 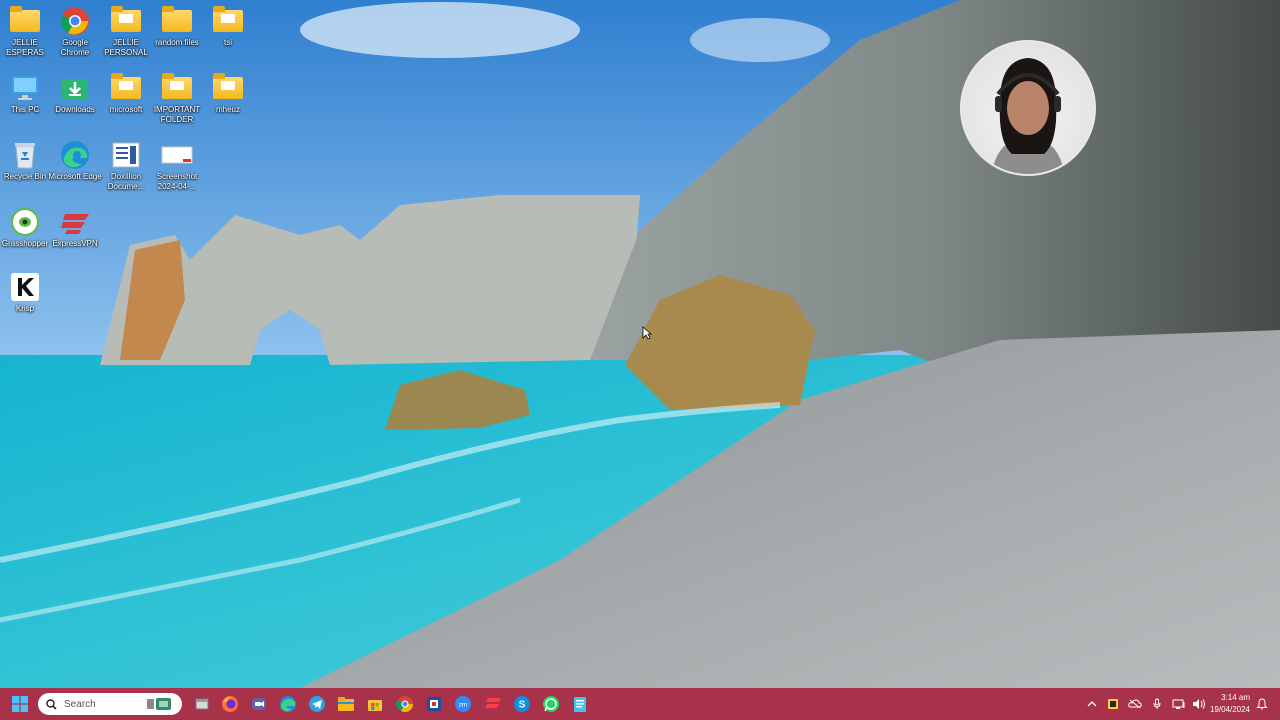 What do you see at coordinates (75, 47) in the screenshot?
I see `desktop-icon-label: Google Chrome` at bounding box center [75, 47].